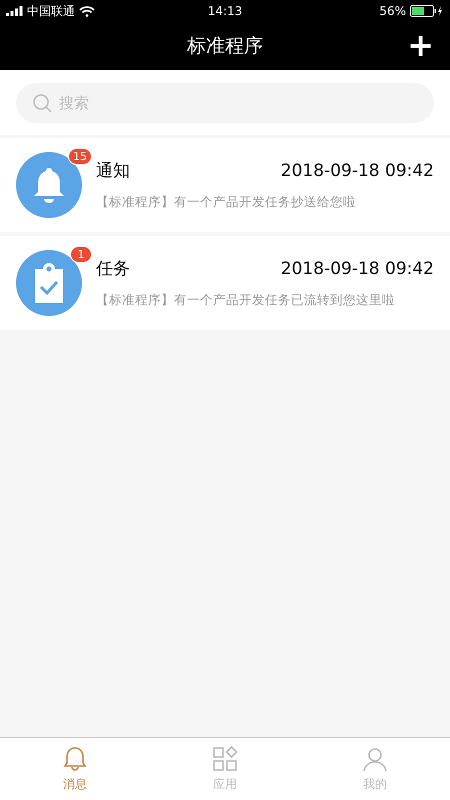 The image size is (450, 800). Describe the element at coordinates (113, 269) in the screenshot. I see `message-title: 任务` at that location.